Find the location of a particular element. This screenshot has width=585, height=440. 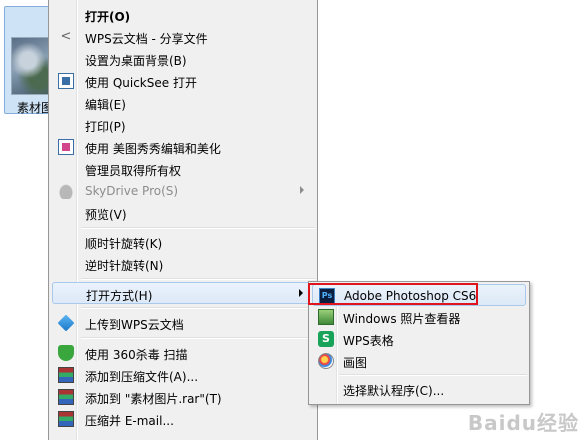

submenu-item-photo-viewer: Windows 照片查看器 is located at coordinates (419, 317).